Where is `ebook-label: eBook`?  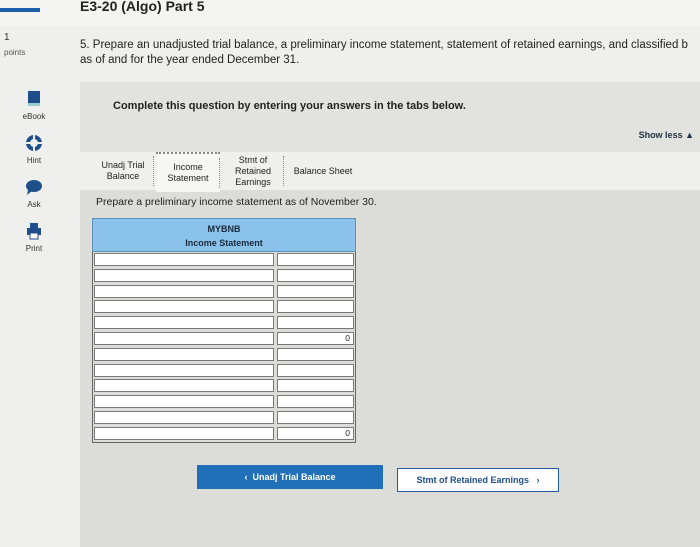
ebook-label: eBook is located at coordinates (34, 116).